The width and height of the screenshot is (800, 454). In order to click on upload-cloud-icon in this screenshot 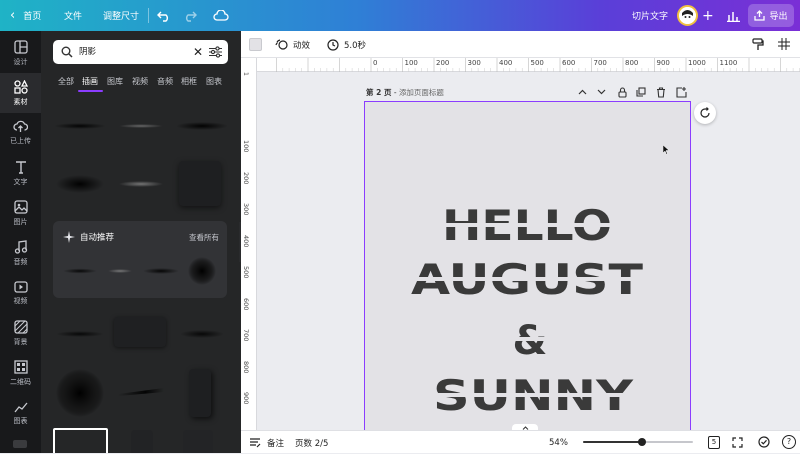, I will do `click(20, 126)`.